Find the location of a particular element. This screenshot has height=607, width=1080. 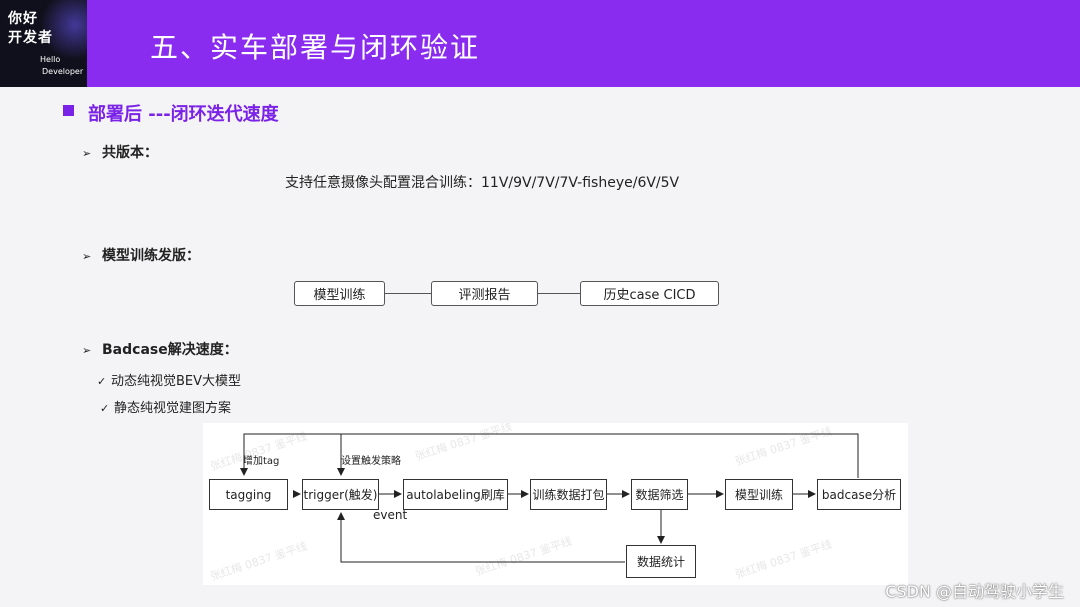

slide-title: 五、实车部署与闭环验证 is located at coordinates (315, 47).